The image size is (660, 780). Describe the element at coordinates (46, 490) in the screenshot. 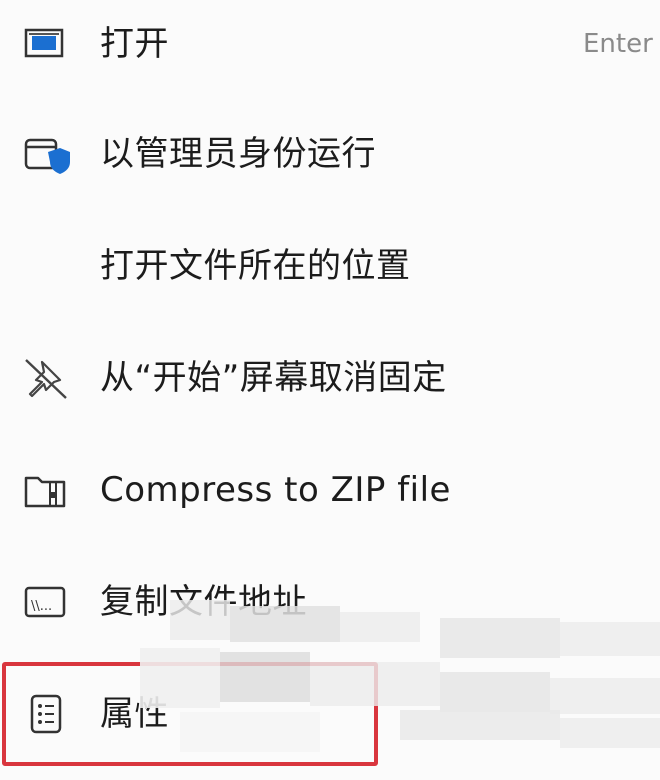

I see `zip-folder-icon` at that location.